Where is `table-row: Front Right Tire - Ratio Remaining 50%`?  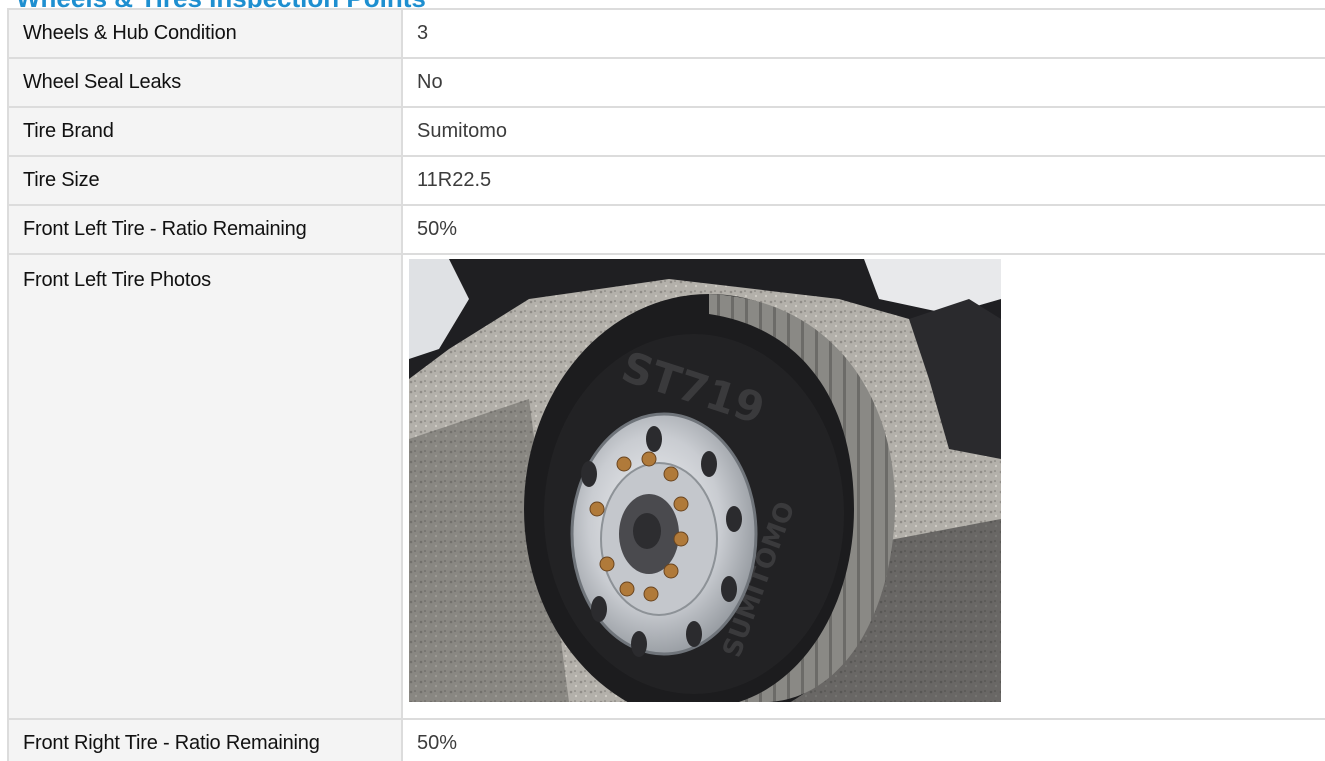
table-row: Front Right Tire - Ratio Remaining 50% is located at coordinates (666, 739).